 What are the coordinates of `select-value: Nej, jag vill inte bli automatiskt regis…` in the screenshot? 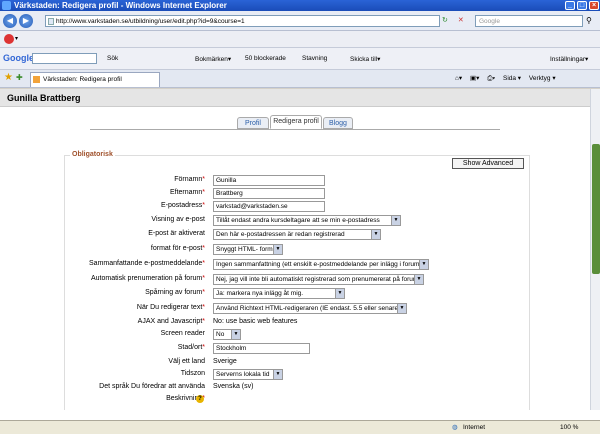 It's located at (318, 279).